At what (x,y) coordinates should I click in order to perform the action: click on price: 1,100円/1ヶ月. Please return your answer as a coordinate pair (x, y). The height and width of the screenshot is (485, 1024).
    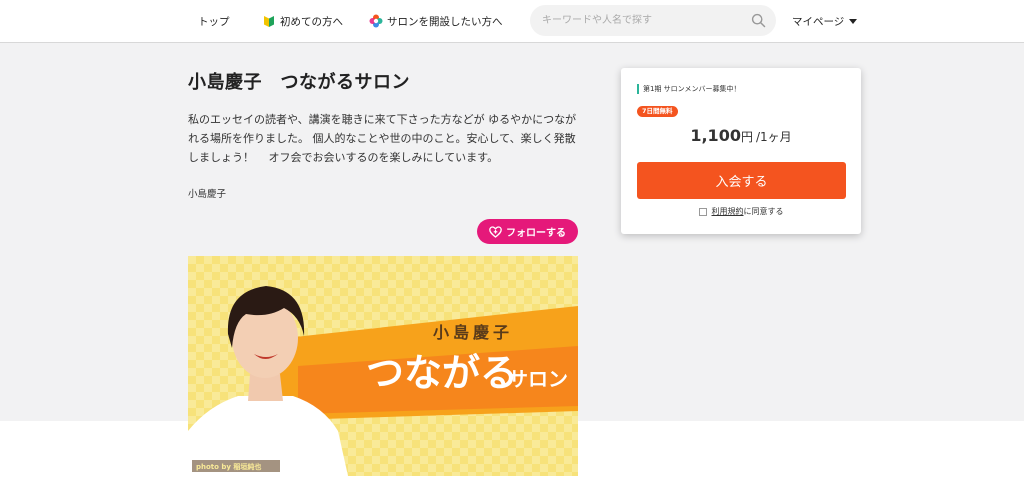
    Looking at the image, I should click on (741, 135).